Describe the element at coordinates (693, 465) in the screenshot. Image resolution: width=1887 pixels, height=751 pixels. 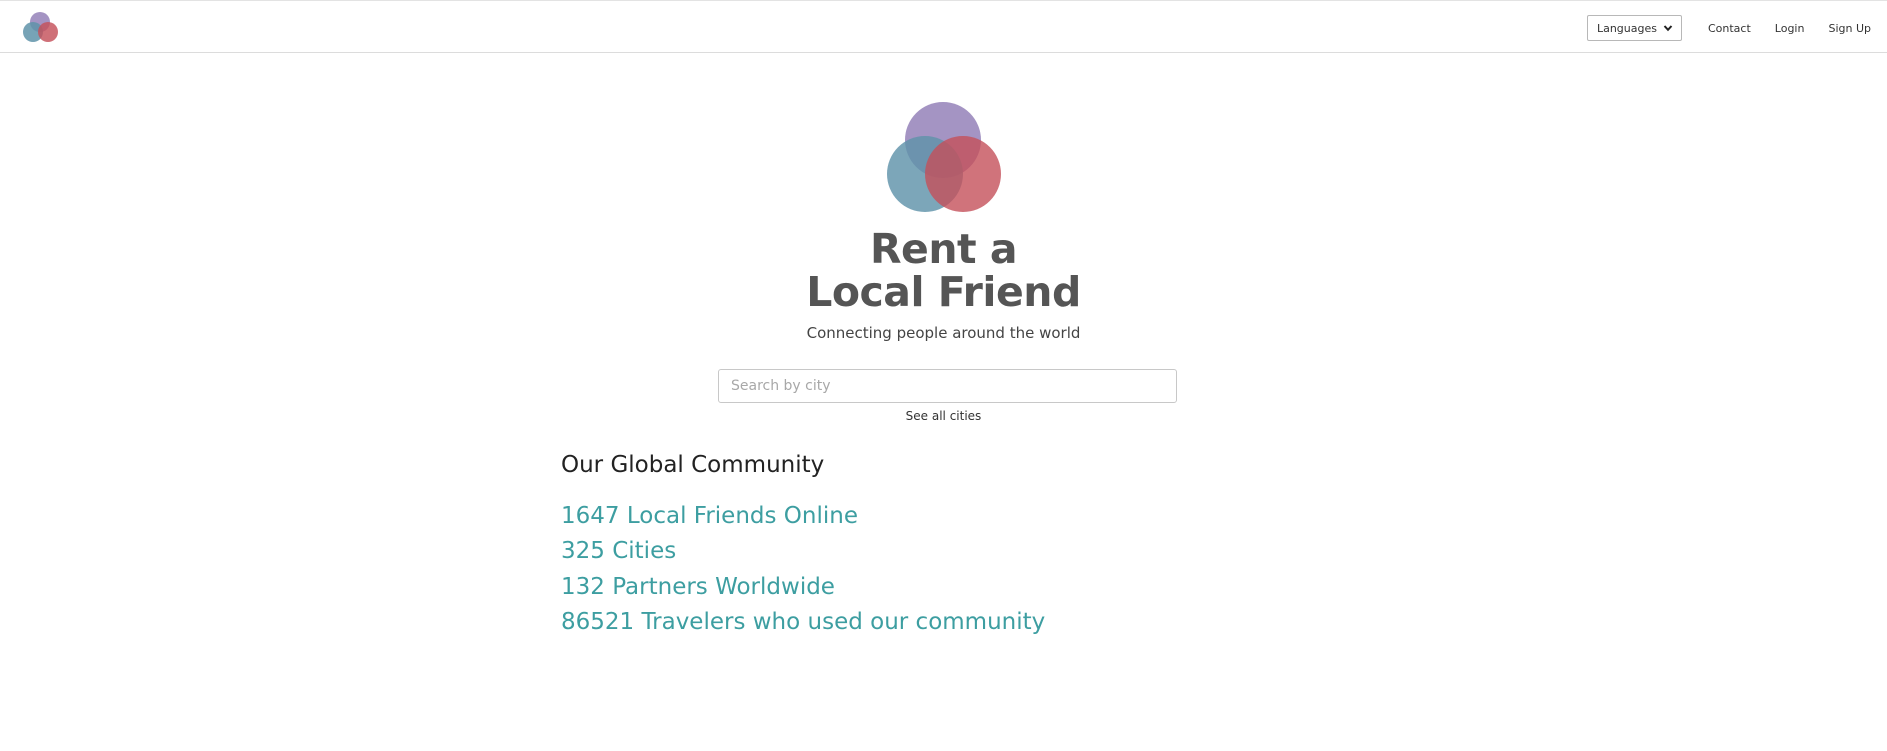
I see `community-heading: Our Global Community` at that location.